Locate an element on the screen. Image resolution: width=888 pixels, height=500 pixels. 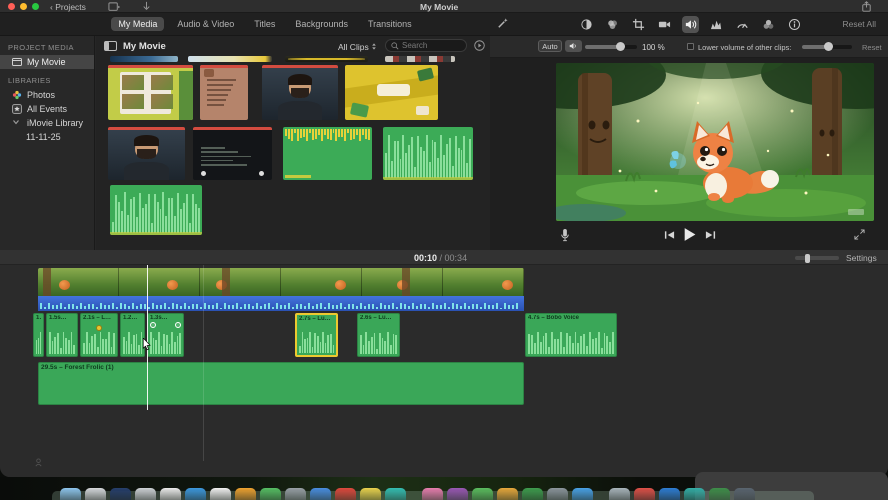
search-input is located at coordinates (431, 45).